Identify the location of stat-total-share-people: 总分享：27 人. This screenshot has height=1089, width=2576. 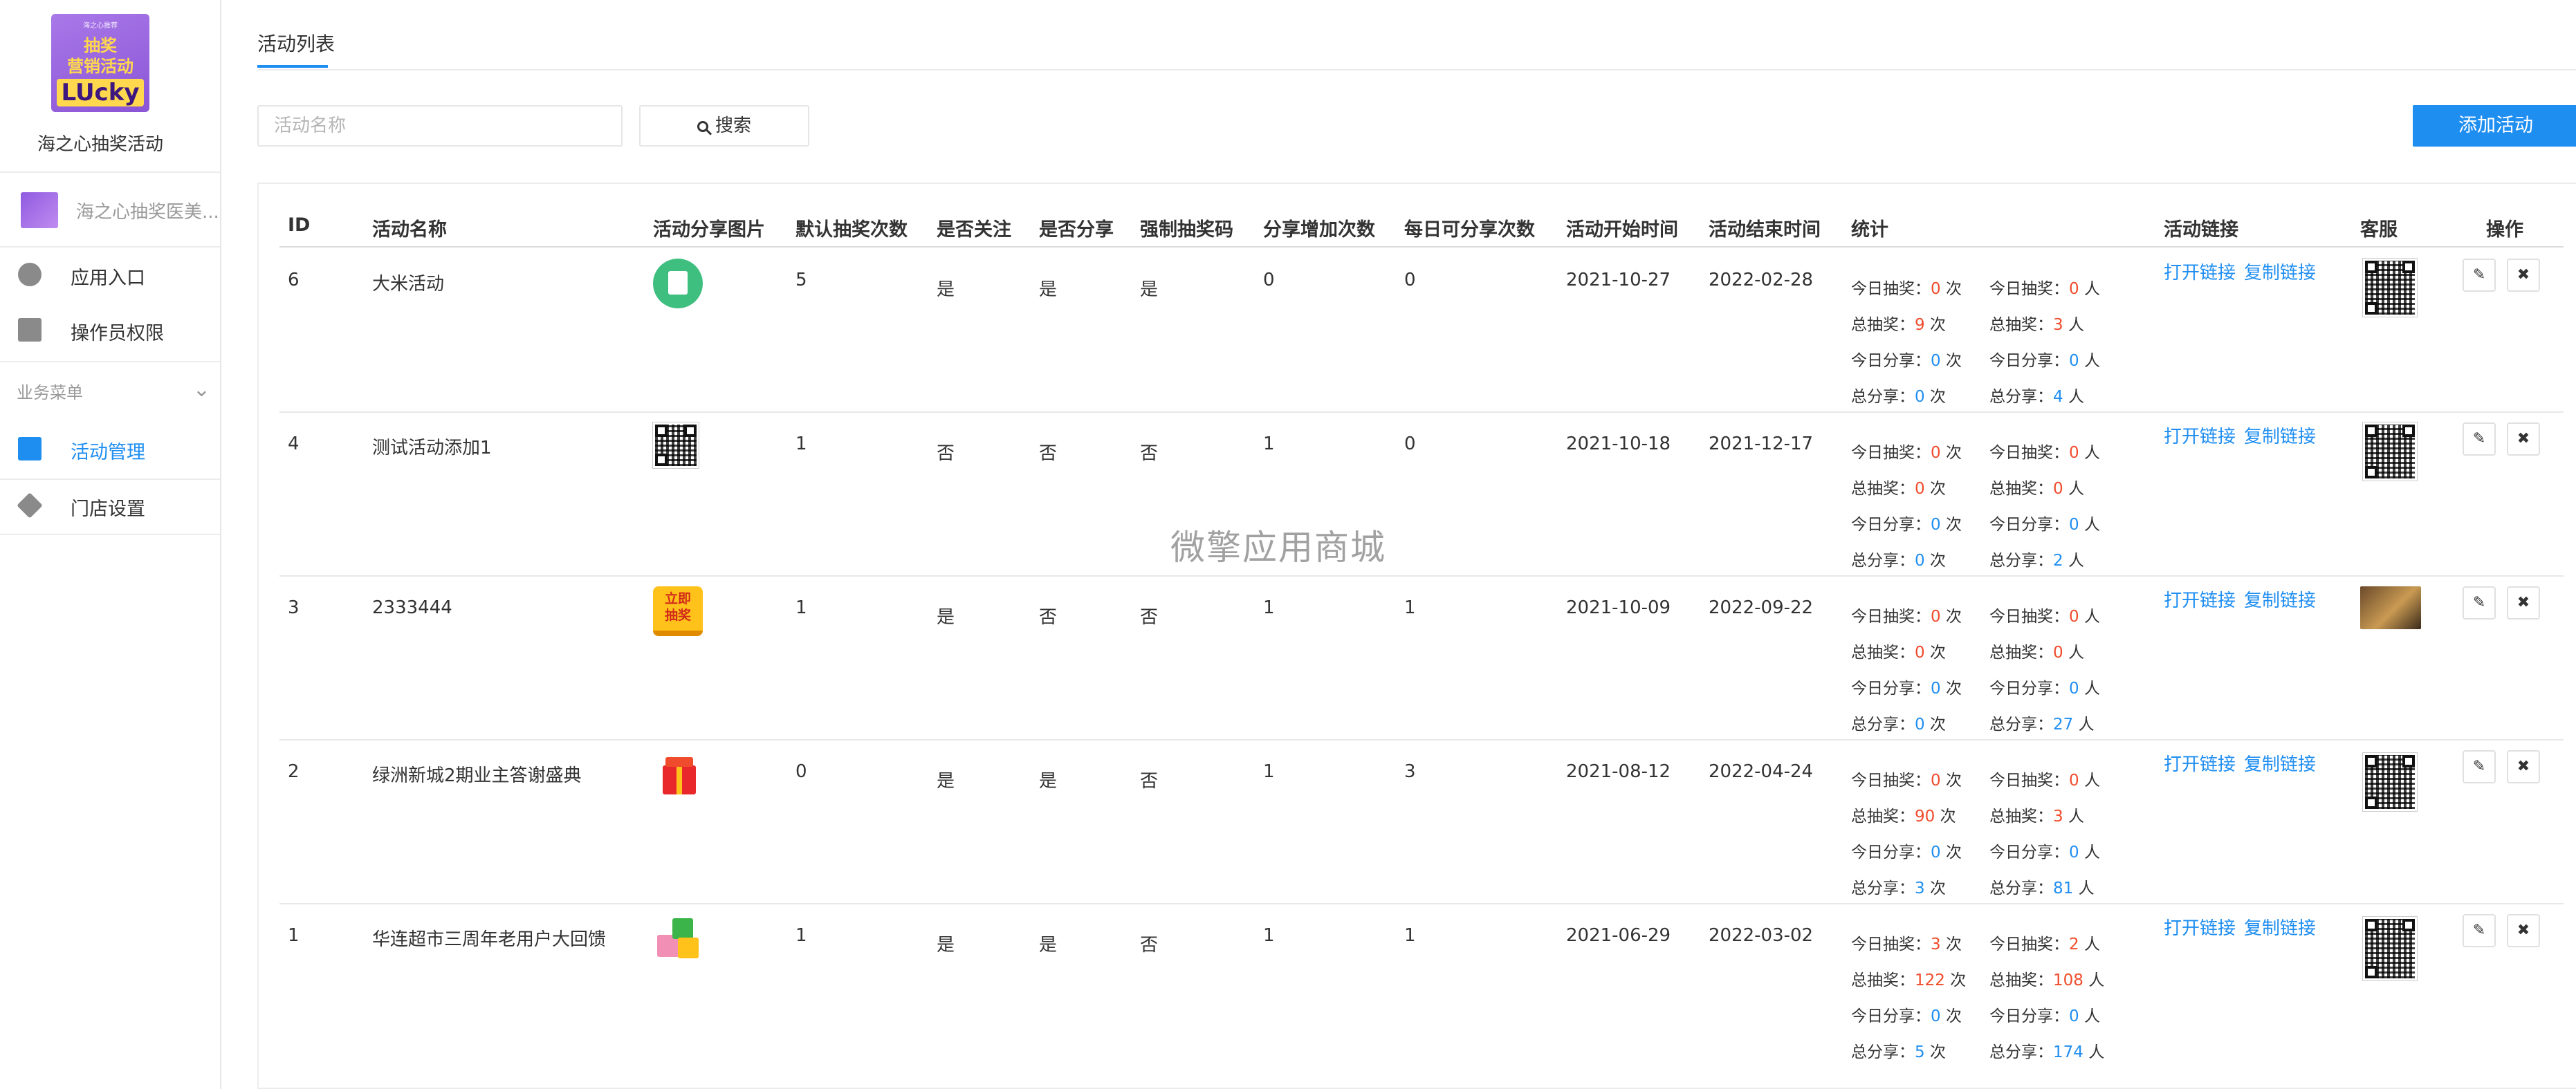
(2042, 722).